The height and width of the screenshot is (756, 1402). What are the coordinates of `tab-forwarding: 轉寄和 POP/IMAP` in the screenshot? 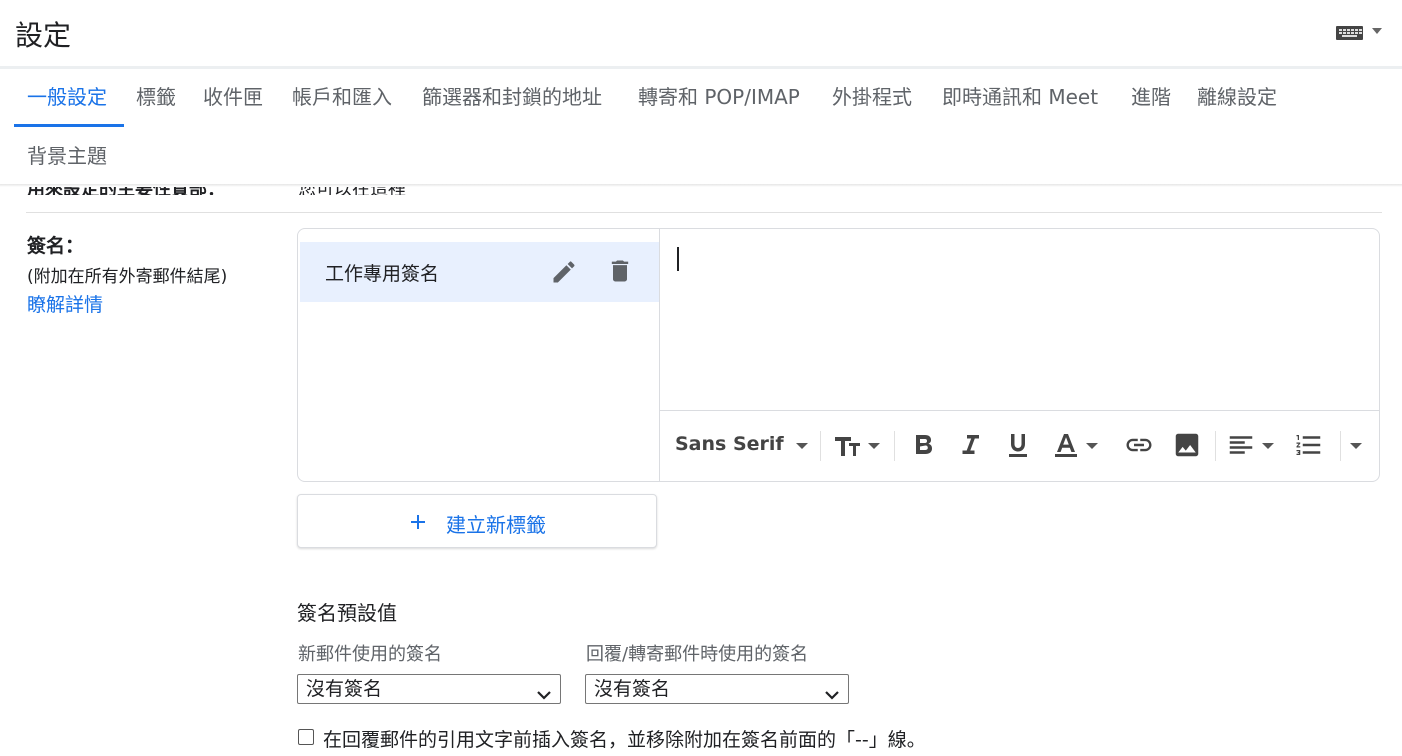 It's located at (719, 97).